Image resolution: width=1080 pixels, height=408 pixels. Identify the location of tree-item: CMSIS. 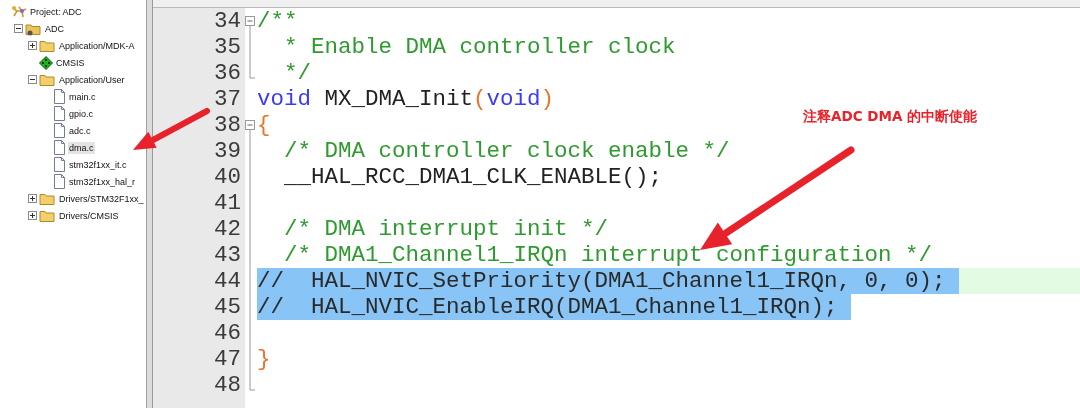
(70, 62).